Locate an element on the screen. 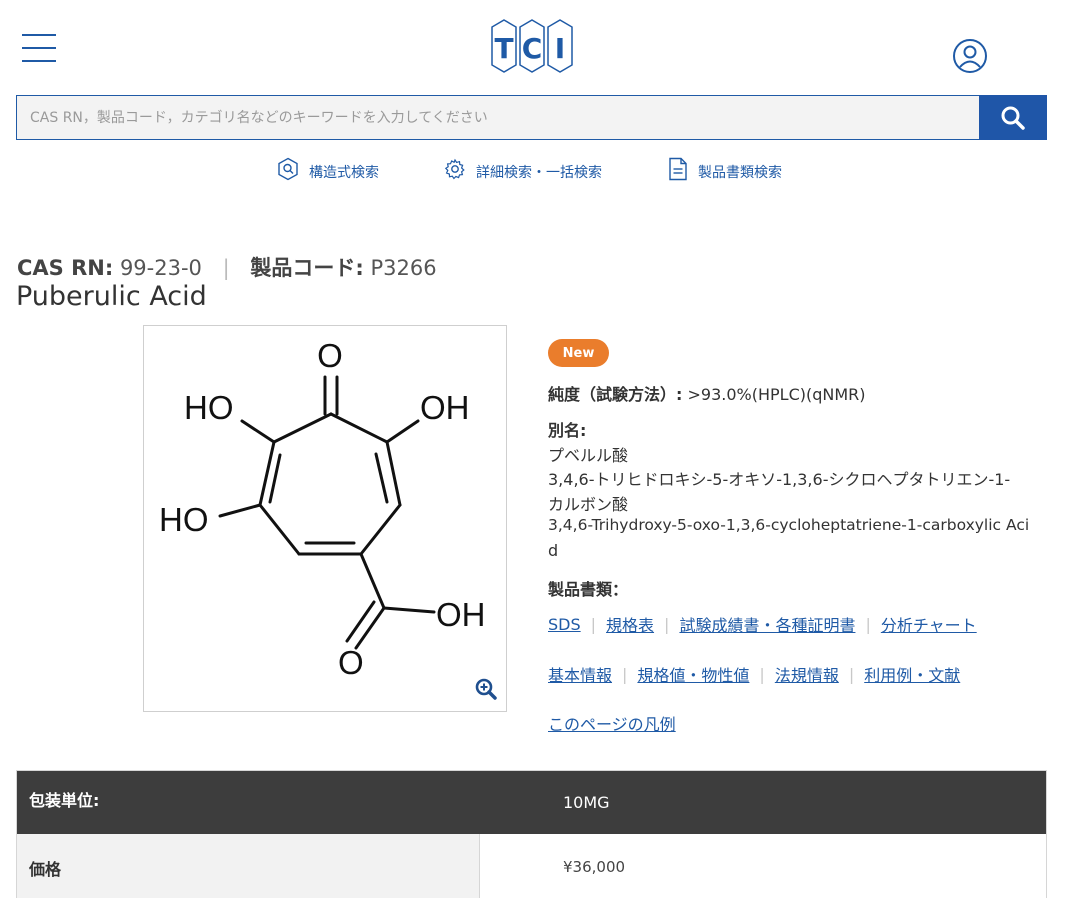  spec-values-link: 規格値・物性値 is located at coordinates (693, 674).